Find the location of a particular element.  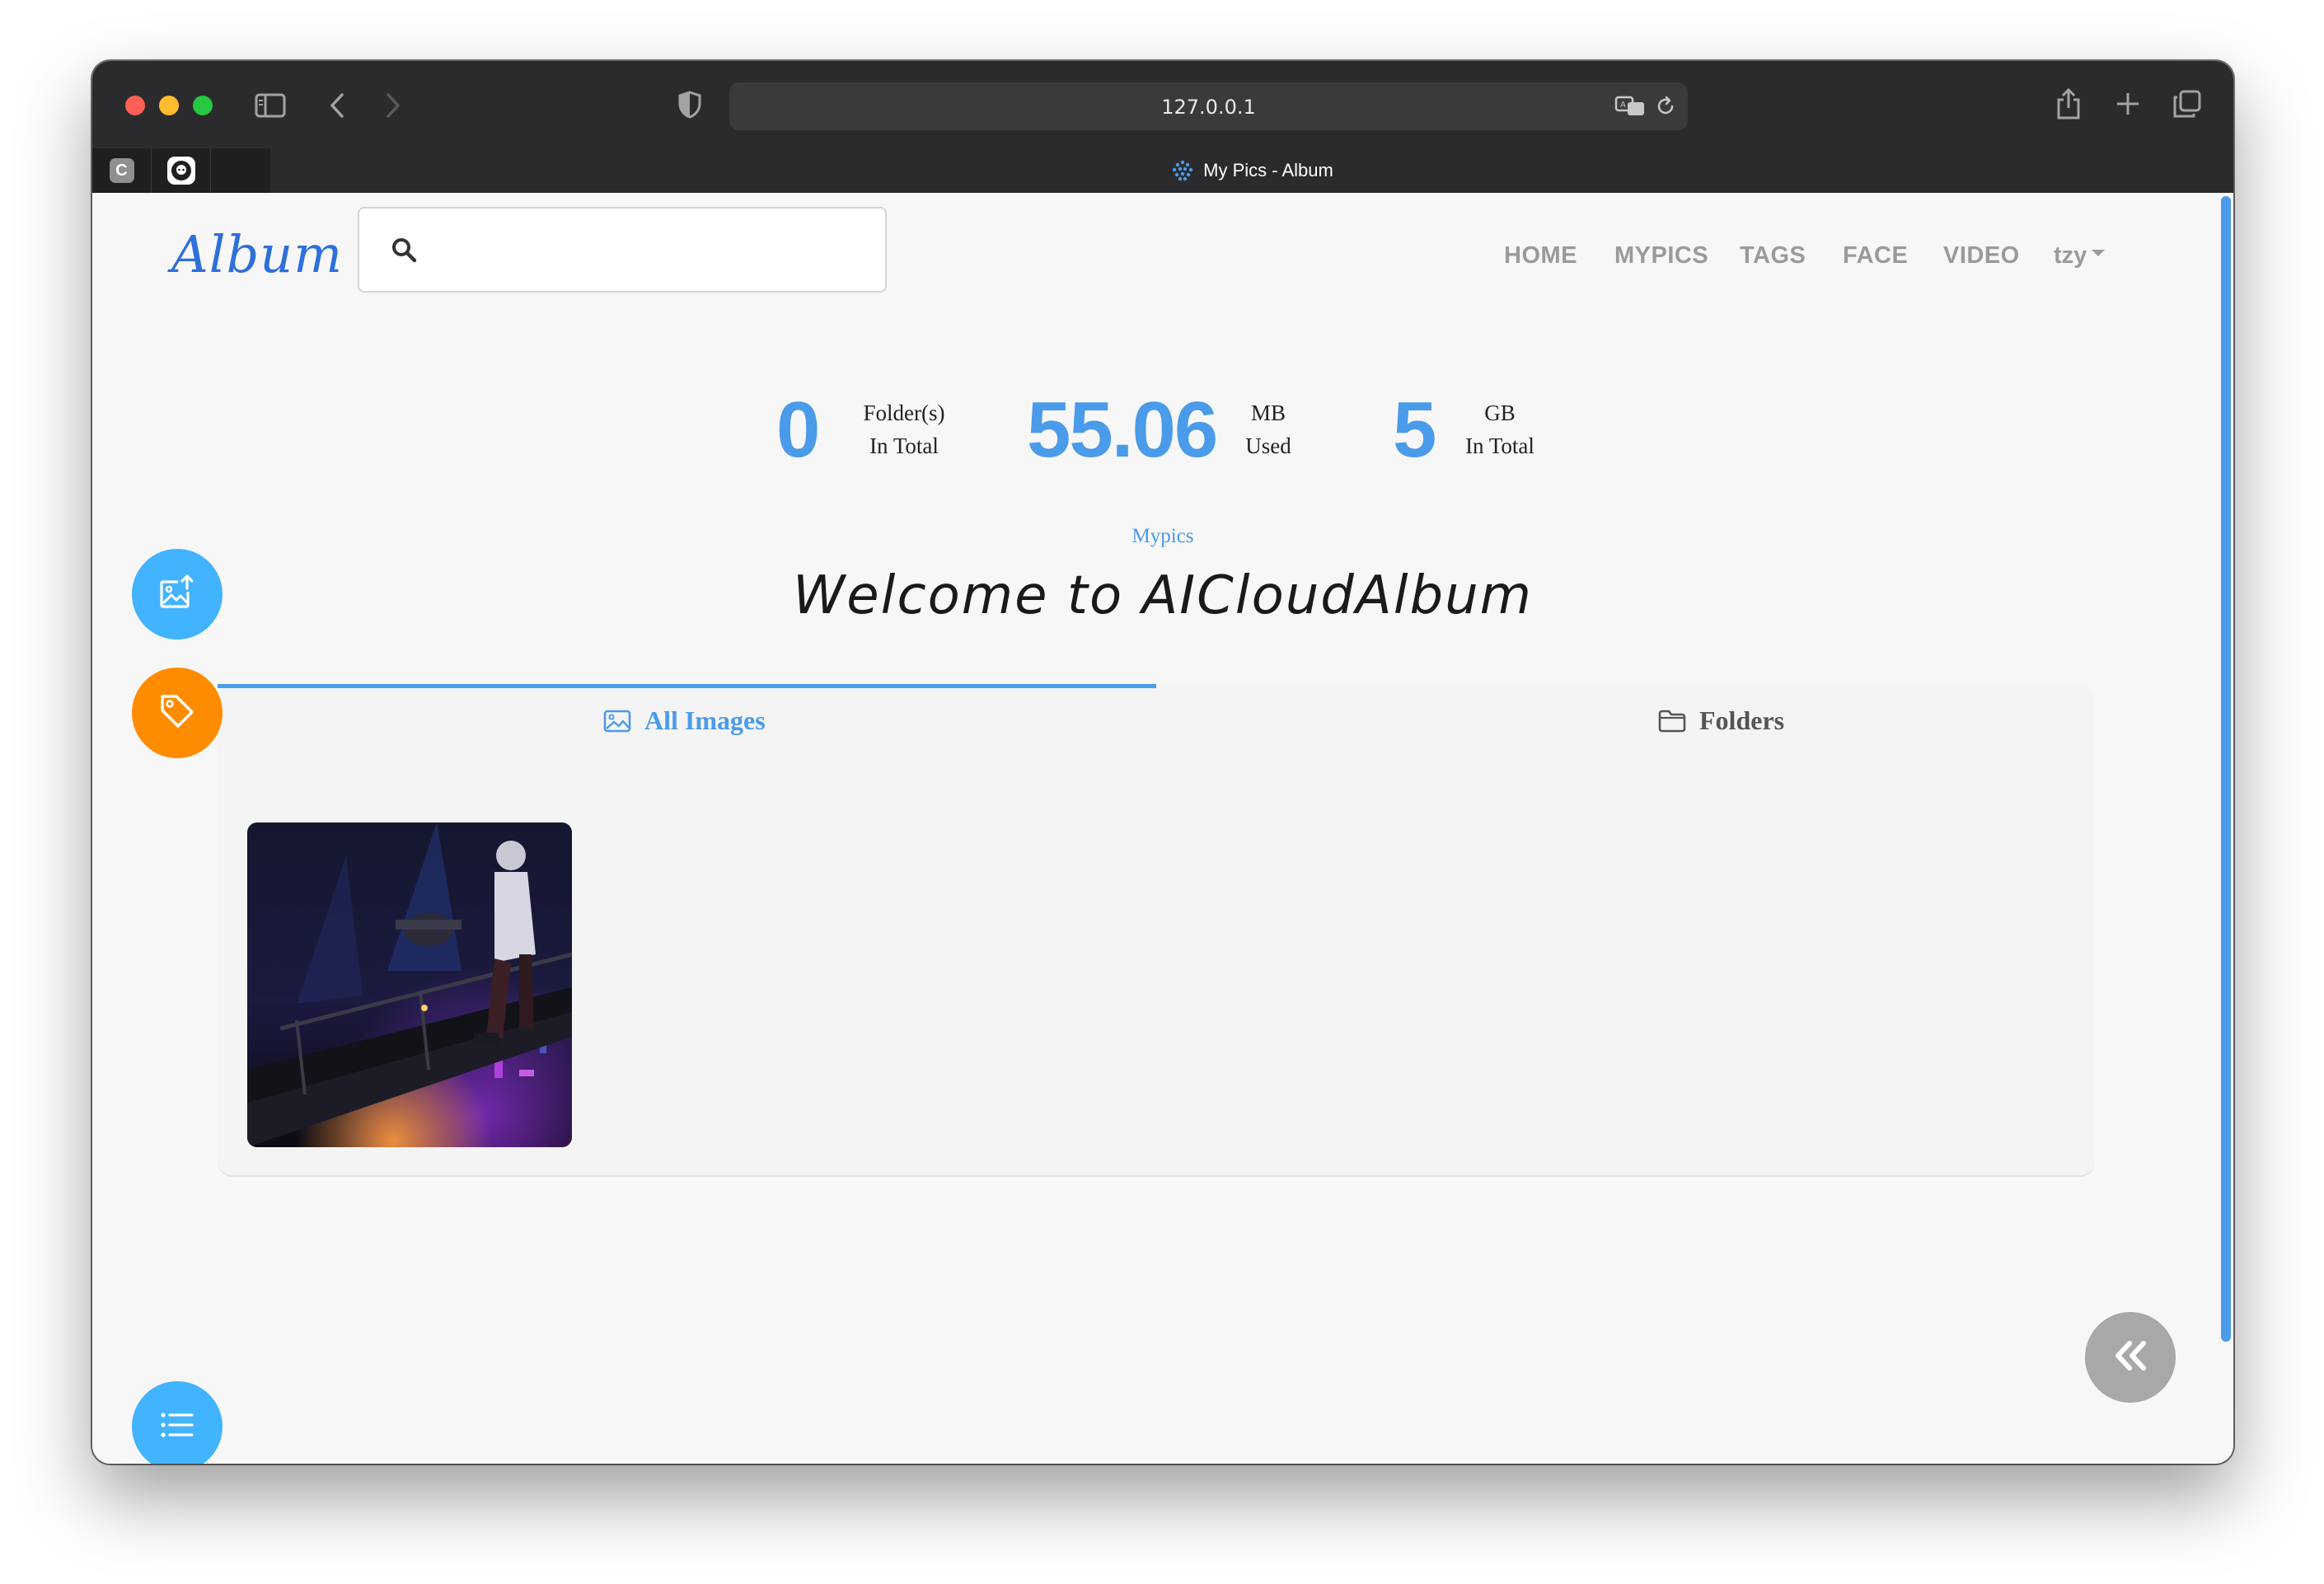

user-menu-dropdown: tzy is located at coordinates (2080, 255).